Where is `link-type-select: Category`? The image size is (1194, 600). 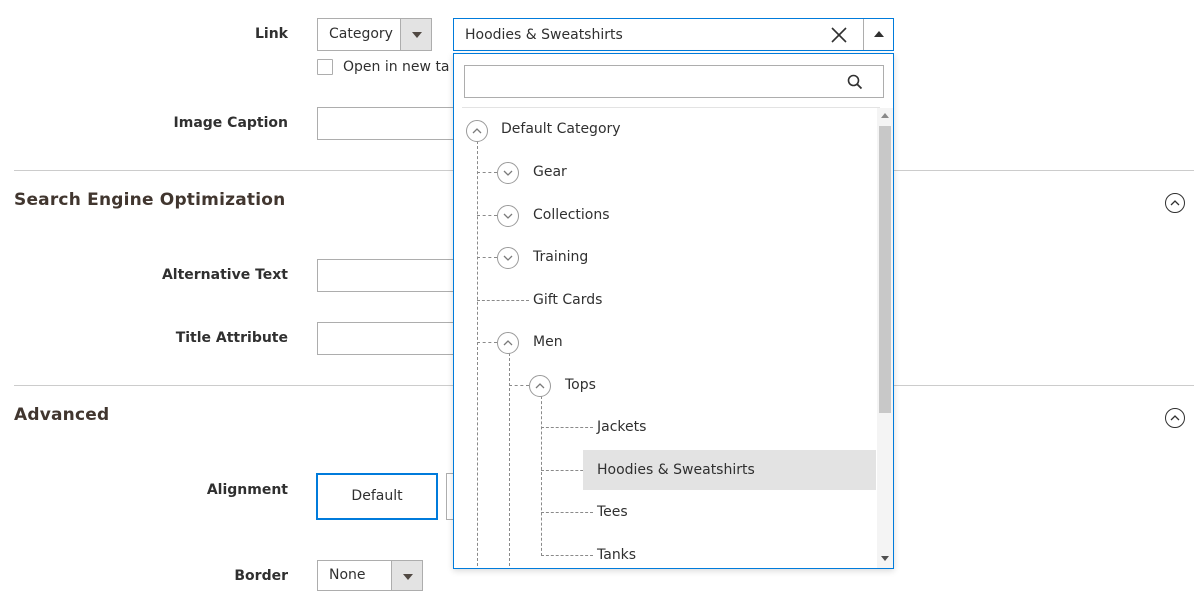
link-type-select: Category is located at coordinates (374, 34).